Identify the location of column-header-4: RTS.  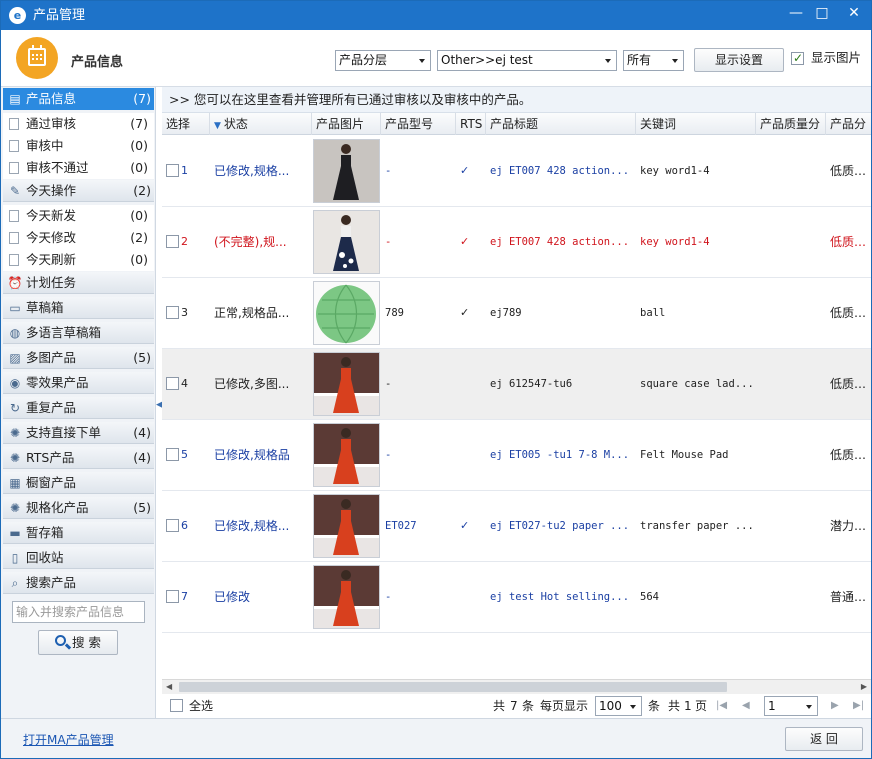
(471, 124).